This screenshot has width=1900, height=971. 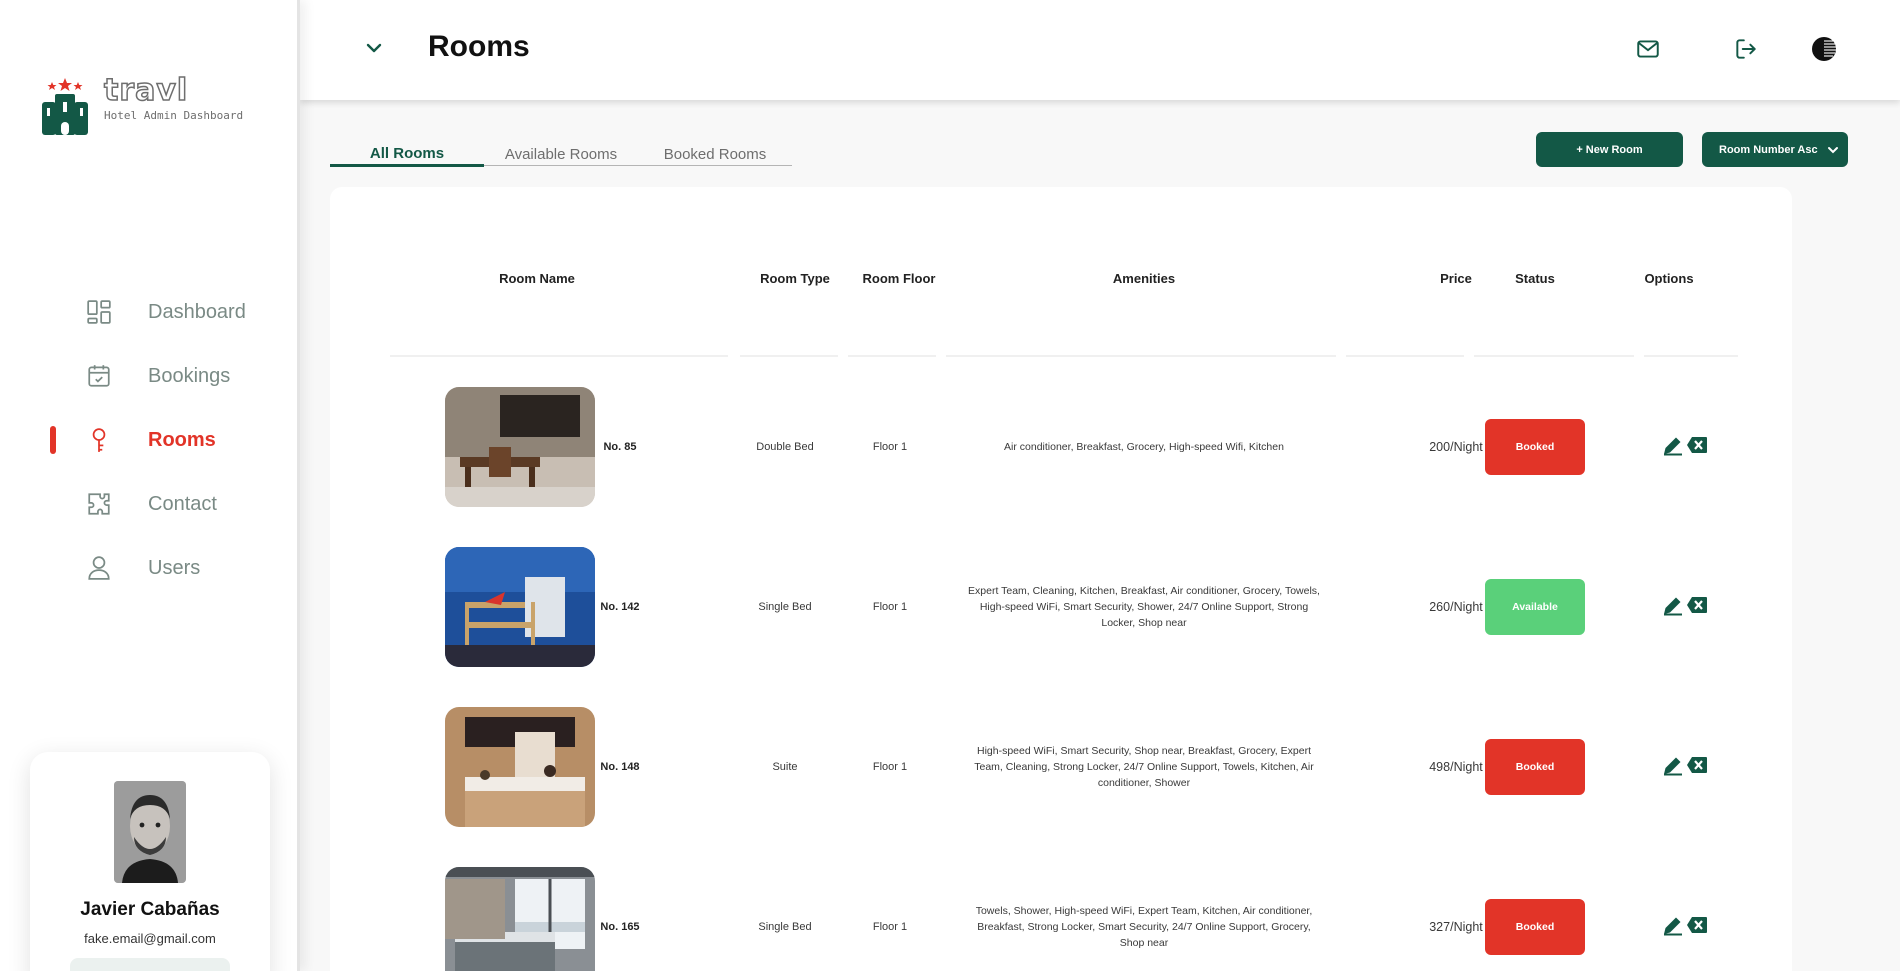 I want to click on sidebar-item-dashboard: Dashboard, so click(x=150, y=312).